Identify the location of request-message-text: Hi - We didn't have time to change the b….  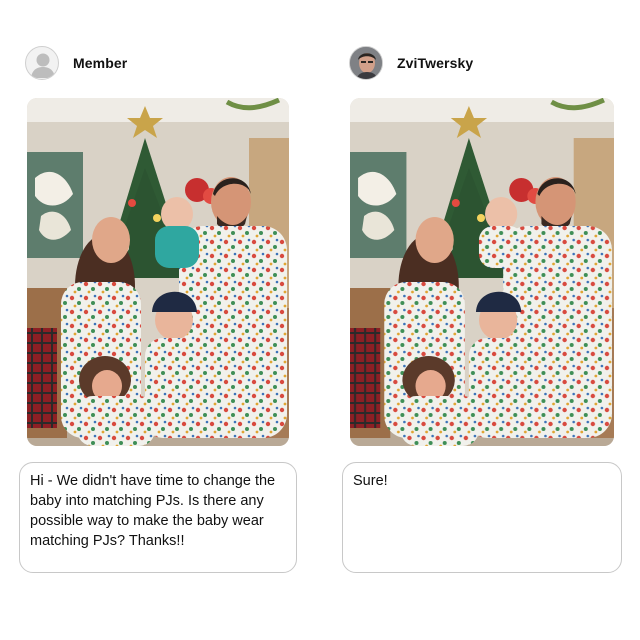
(153, 511).